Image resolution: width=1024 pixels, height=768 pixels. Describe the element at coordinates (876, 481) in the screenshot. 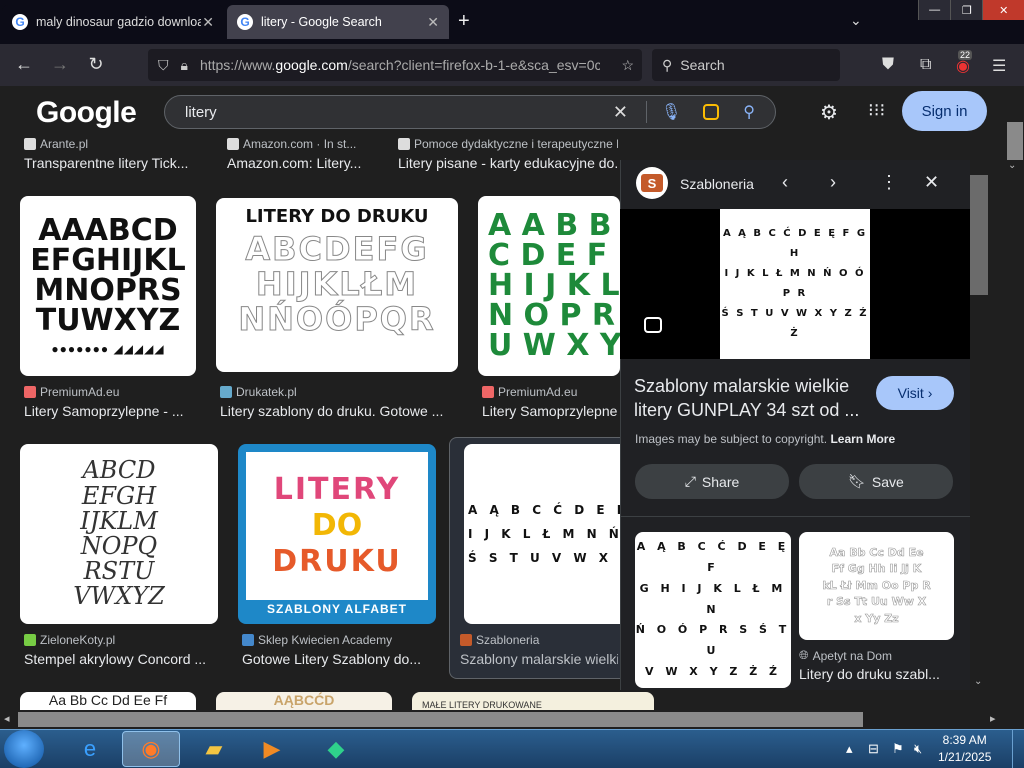

I see `save-button: 🔖︎ Save` at that location.